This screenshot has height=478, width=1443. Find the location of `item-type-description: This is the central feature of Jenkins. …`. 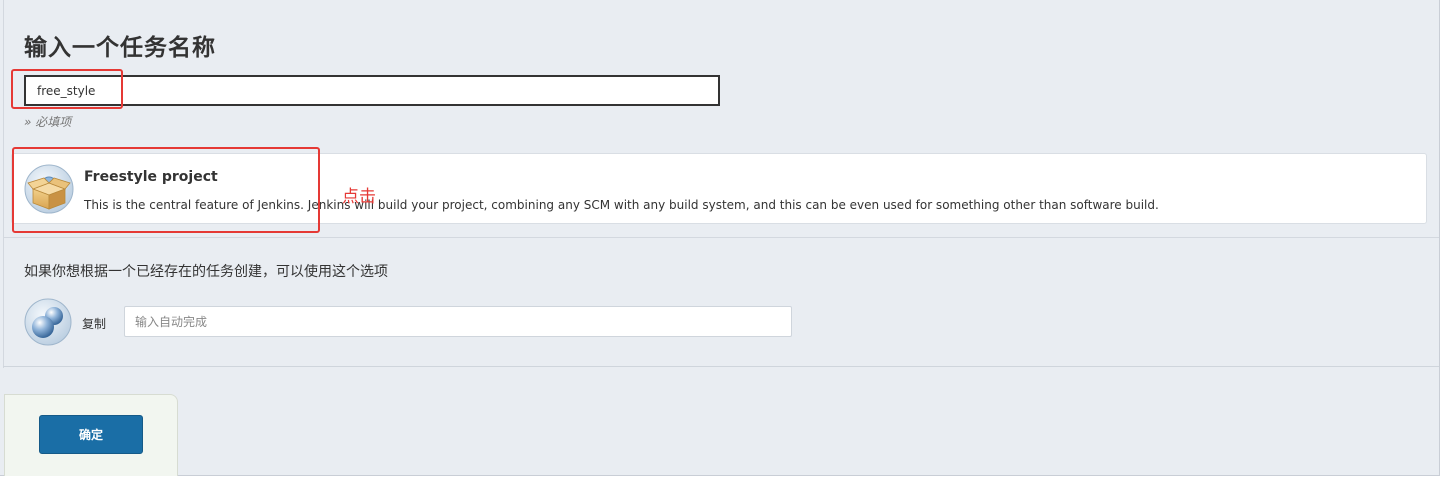

item-type-description: This is the central feature of Jenkins. … is located at coordinates (621, 205).